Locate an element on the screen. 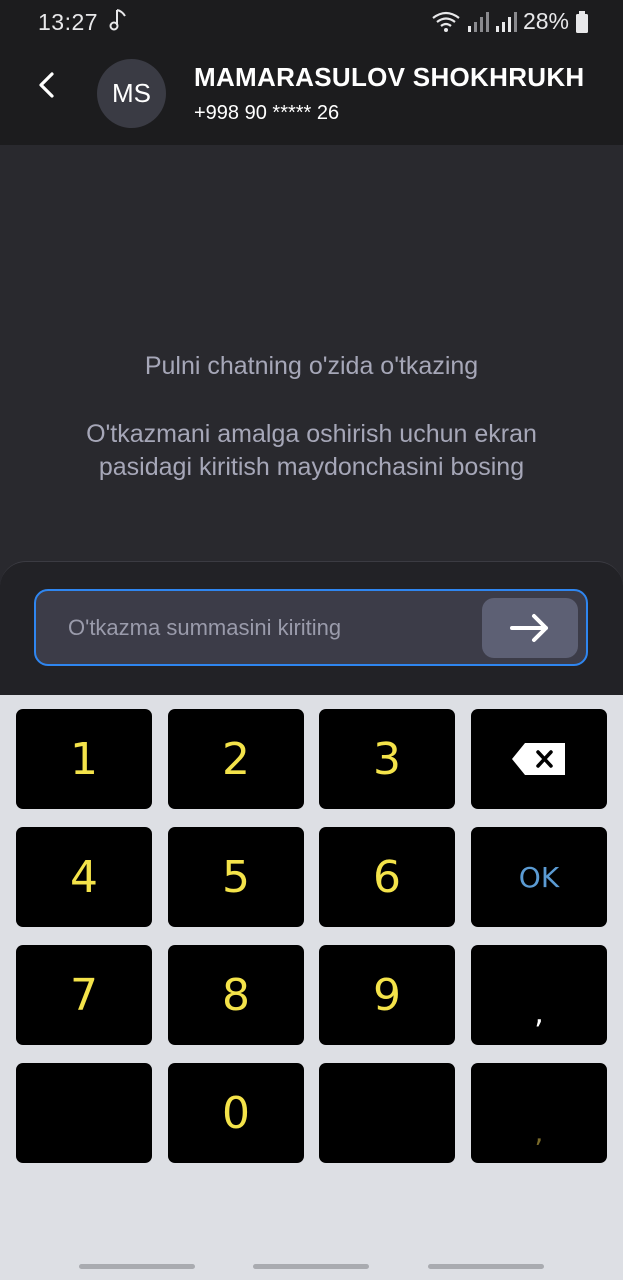 Image resolution: width=623 pixels, height=1280 pixels. key-label: 3 is located at coordinates (387, 759).